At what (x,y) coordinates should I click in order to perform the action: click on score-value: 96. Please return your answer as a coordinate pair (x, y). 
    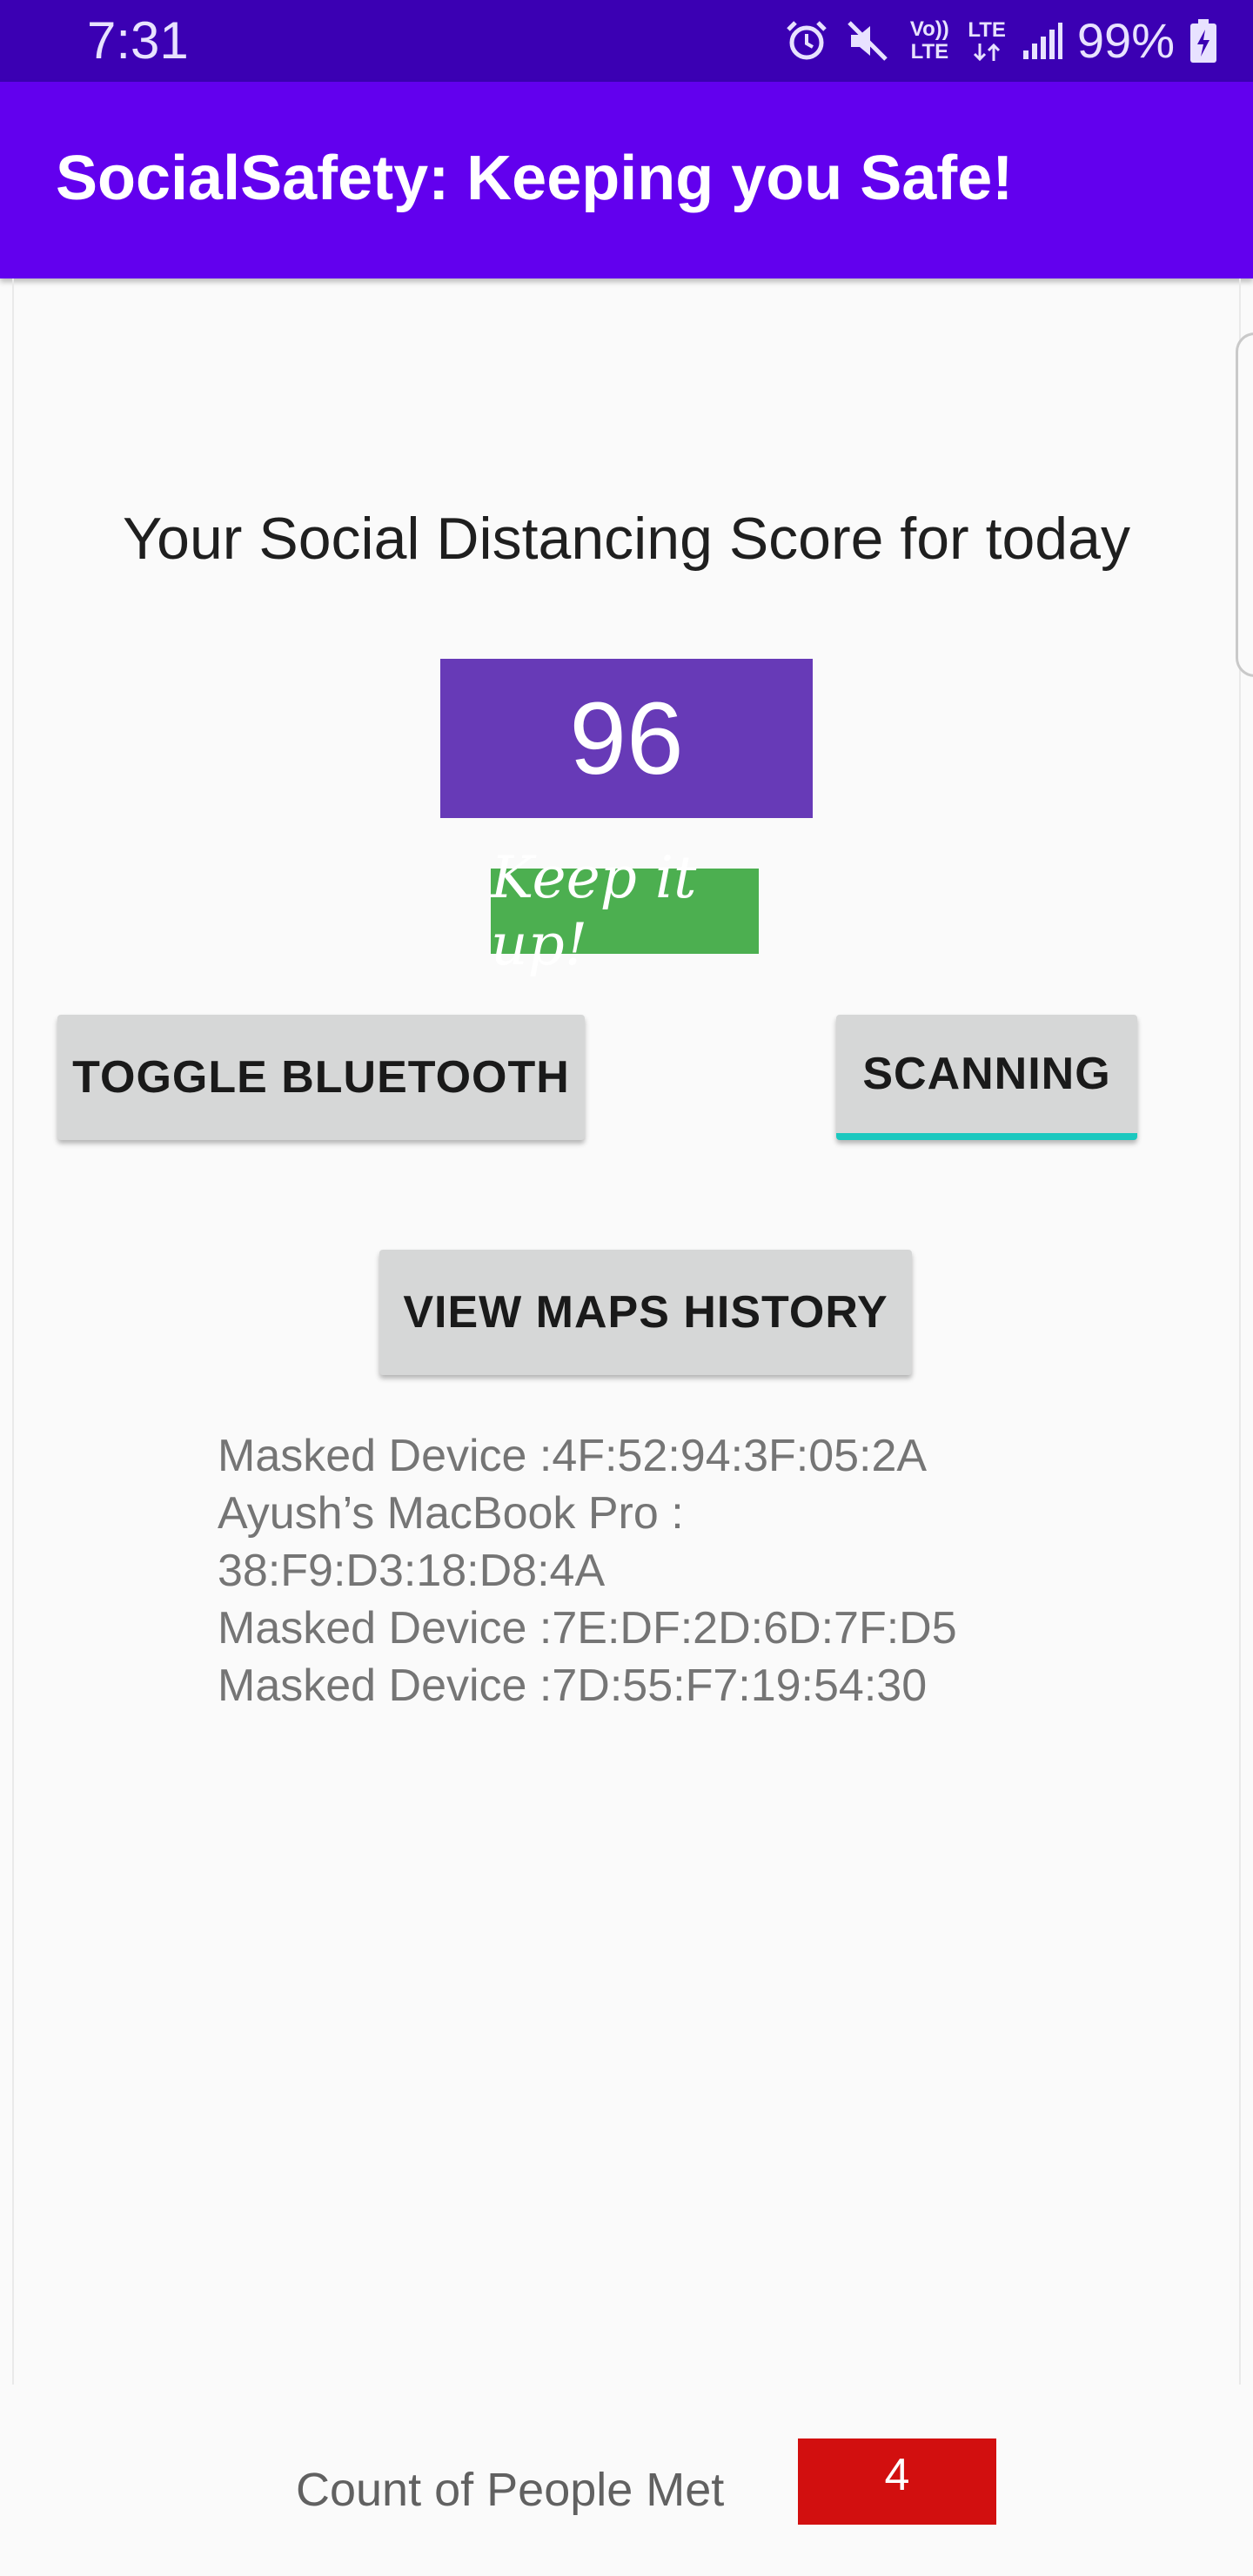
    Looking at the image, I should click on (626, 738).